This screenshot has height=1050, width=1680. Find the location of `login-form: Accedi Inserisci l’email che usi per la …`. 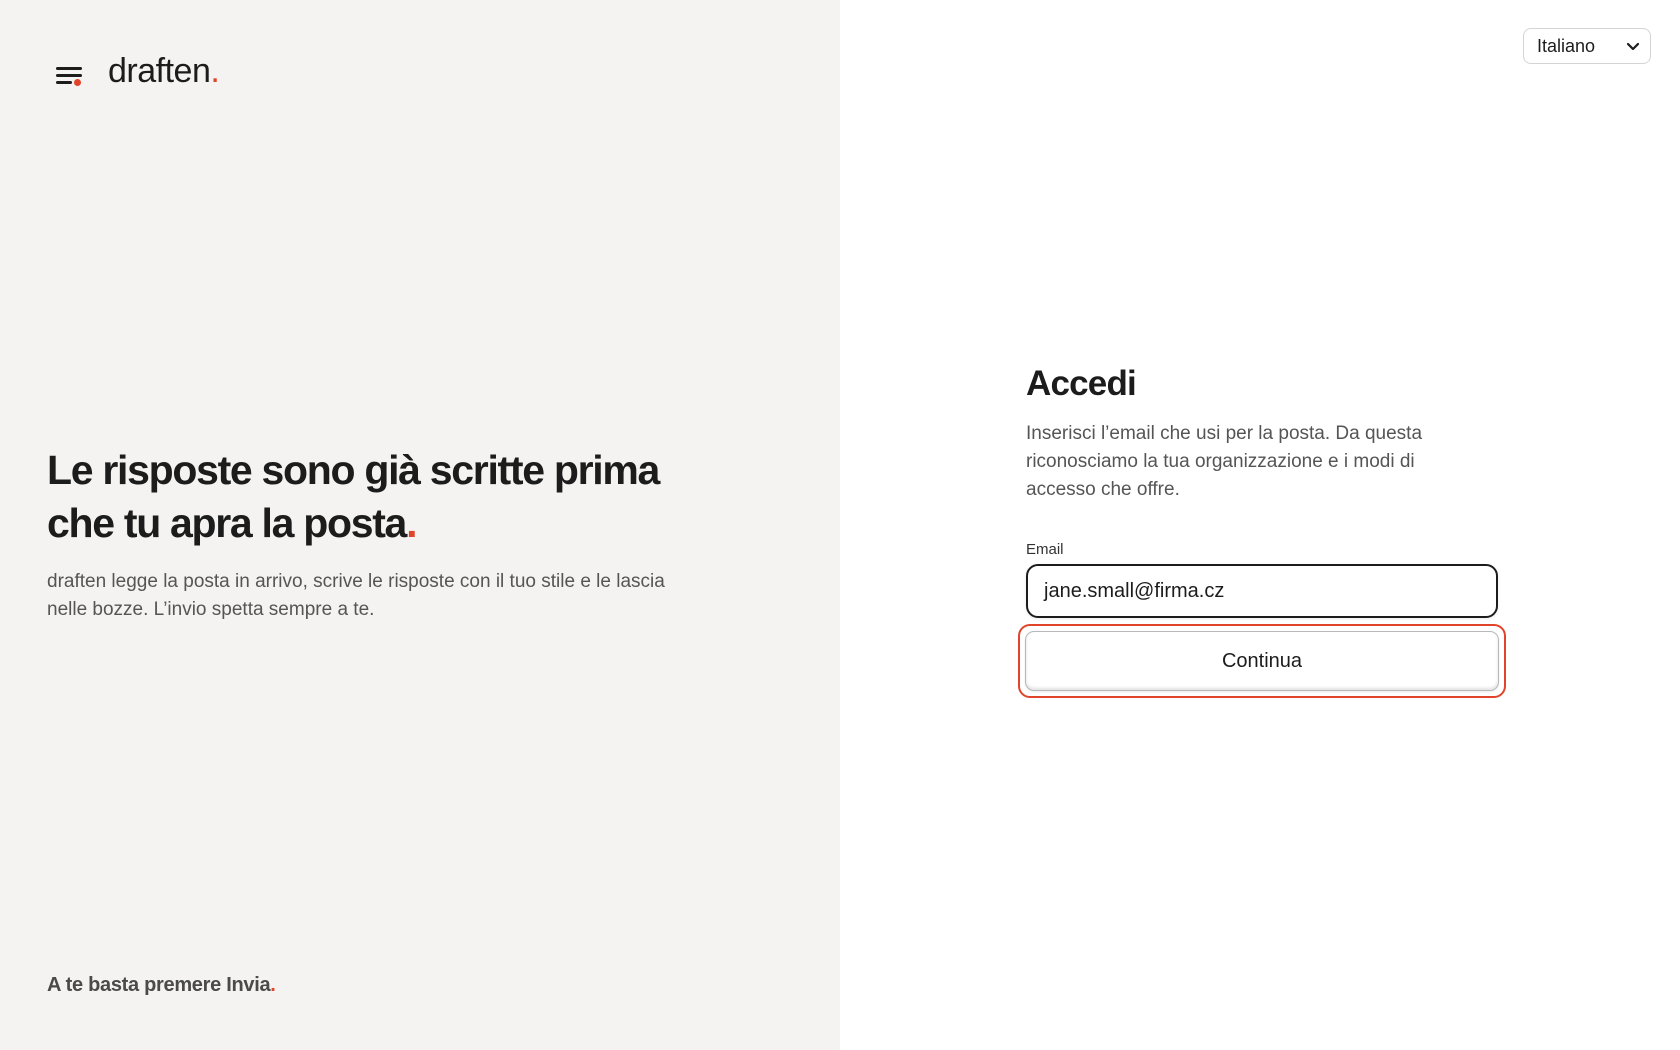

login-form: Accedi Inserisci l’email che usi per la … is located at coordinates (1262, 530).